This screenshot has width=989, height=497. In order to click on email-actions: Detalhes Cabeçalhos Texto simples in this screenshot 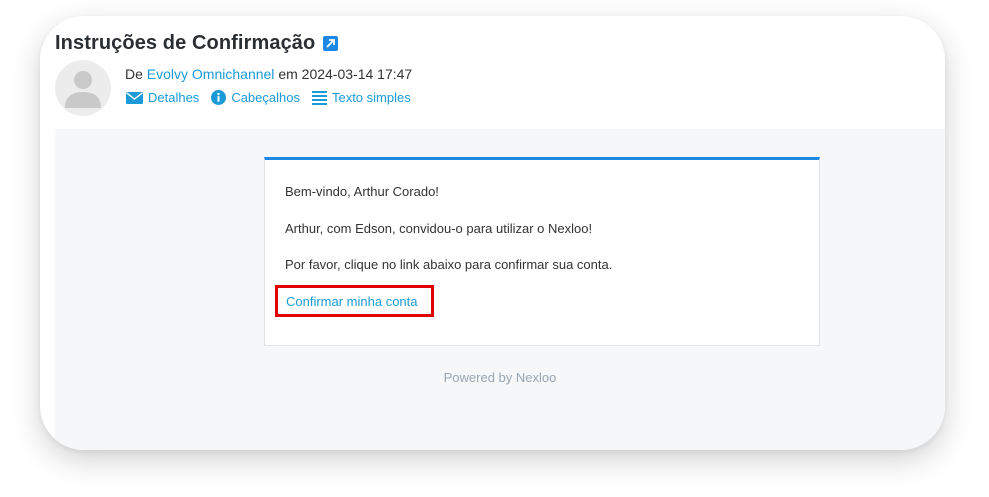, I will do `click(274, 97)`.